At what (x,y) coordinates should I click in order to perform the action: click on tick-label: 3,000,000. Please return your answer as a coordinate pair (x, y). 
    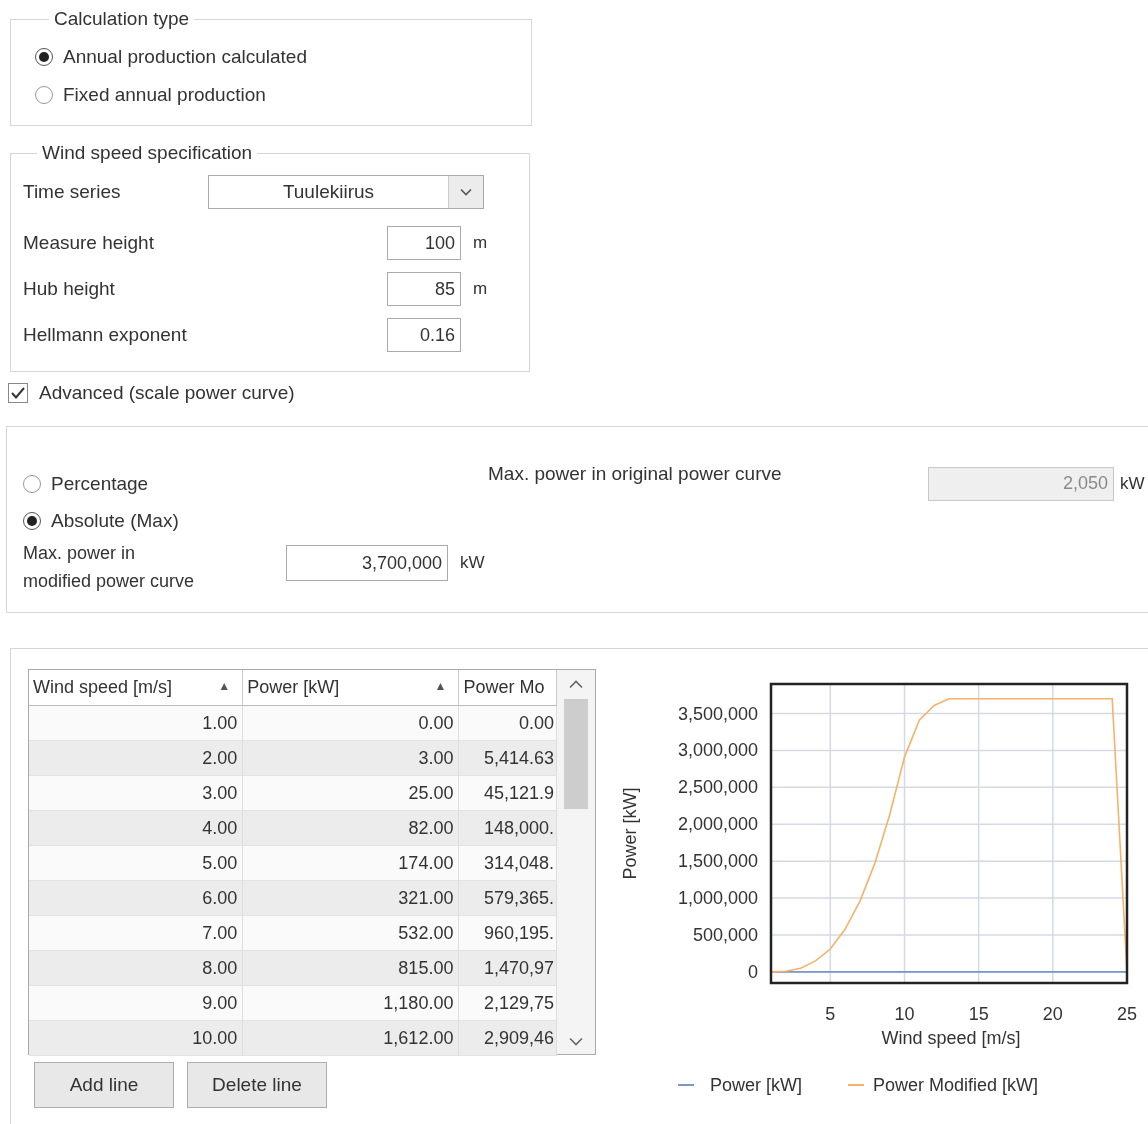
    Looking at the image, I should click on (717, 750).